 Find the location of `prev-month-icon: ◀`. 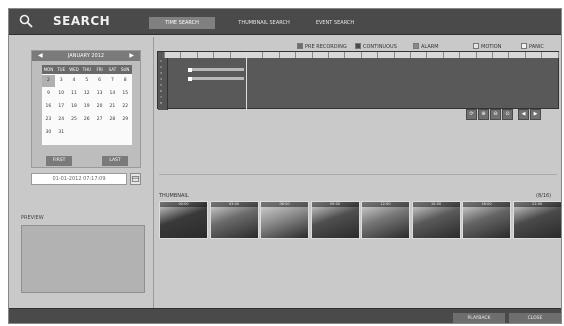

prev-month-icon: ◀ is located at coordinates (40, 56).